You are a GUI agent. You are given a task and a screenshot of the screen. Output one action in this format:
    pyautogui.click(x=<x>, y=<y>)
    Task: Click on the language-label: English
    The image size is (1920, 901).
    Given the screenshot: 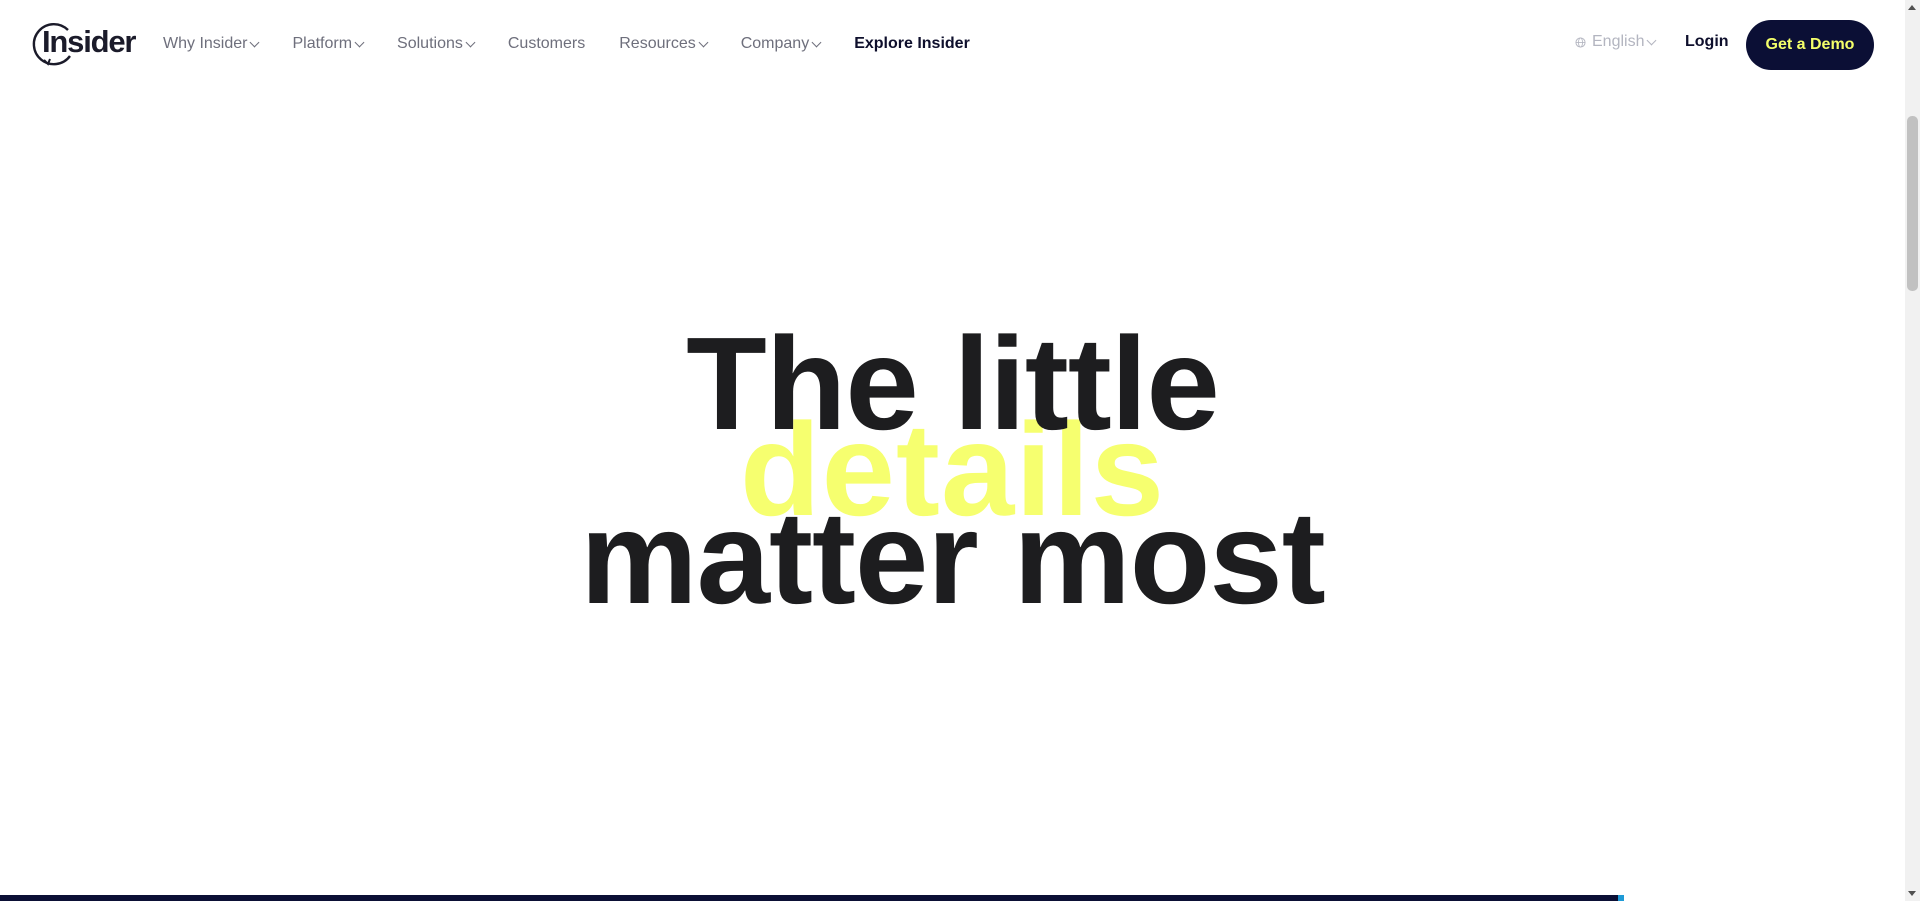 What is the action you would take?
    pyautogui.click(x=1618, y=41)
    